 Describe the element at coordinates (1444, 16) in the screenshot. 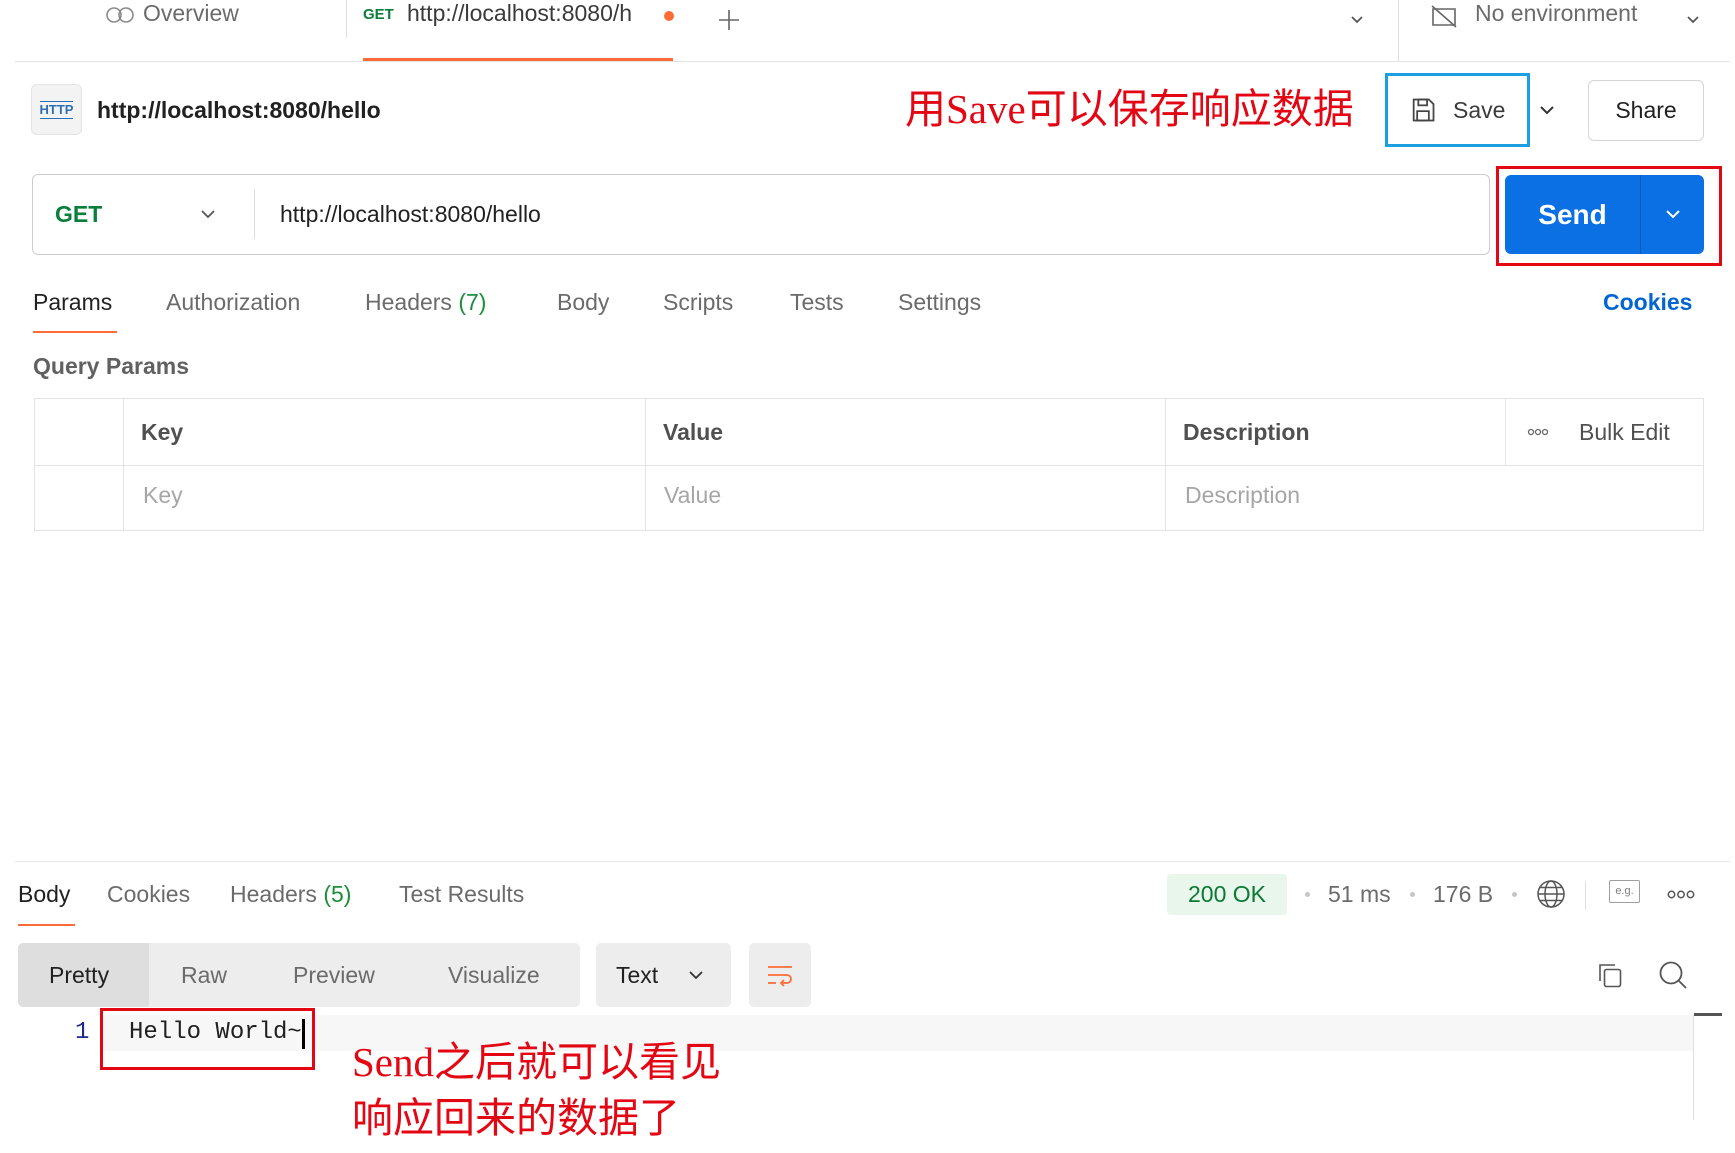

I see `no-environment-icon` at that location.